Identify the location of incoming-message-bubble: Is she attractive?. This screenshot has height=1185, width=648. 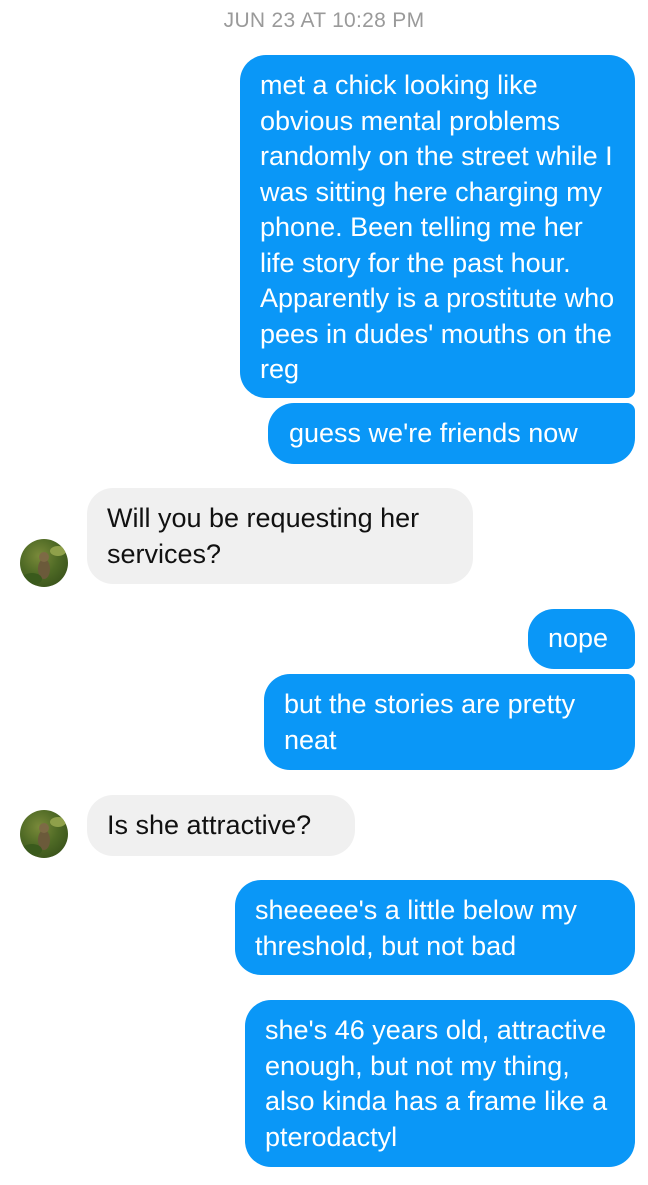
(221, 825).